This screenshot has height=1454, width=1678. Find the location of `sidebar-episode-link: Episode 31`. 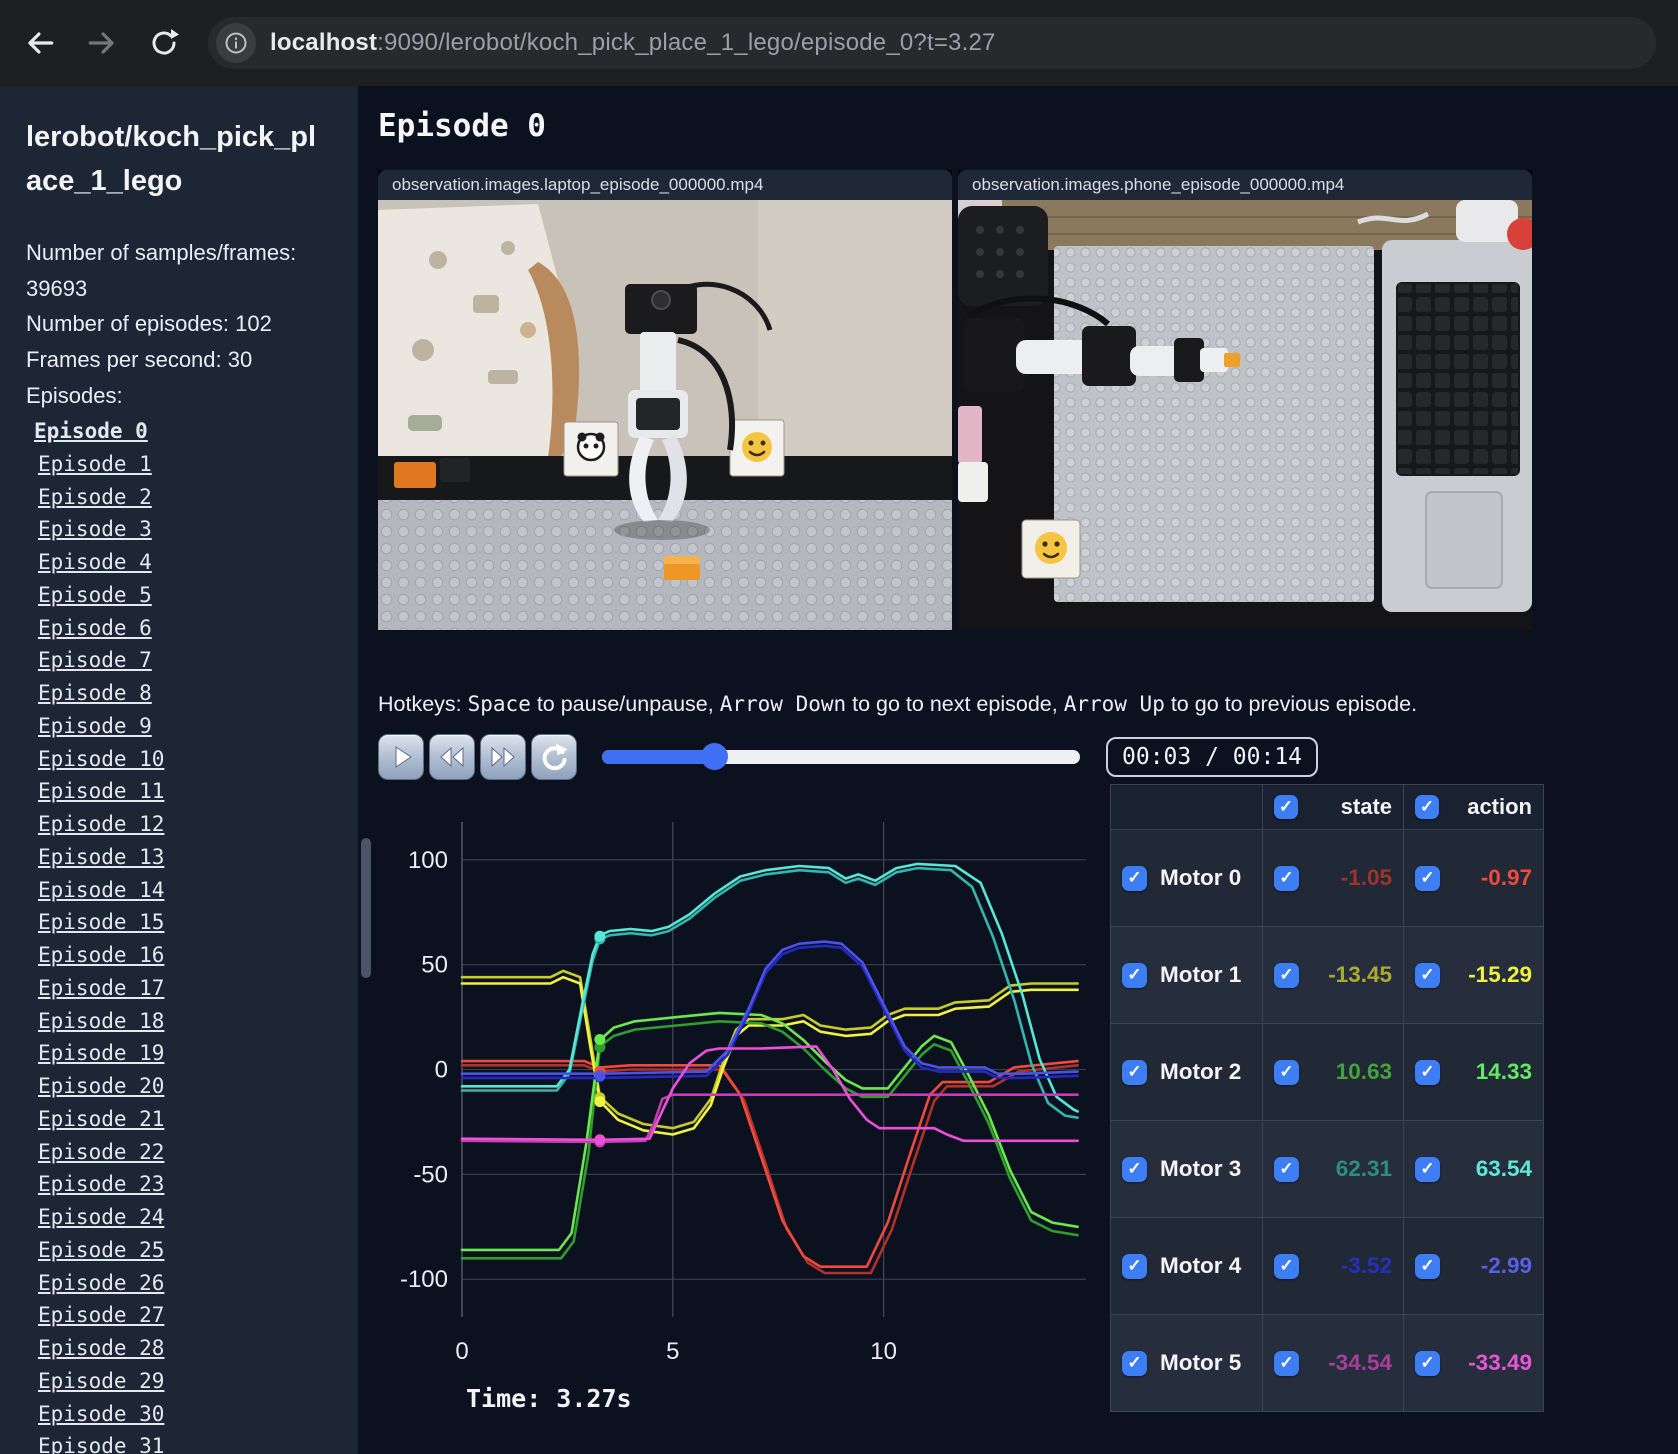

sidebar-episode-link: Episode 31 is located at coordinates (185, 1442).